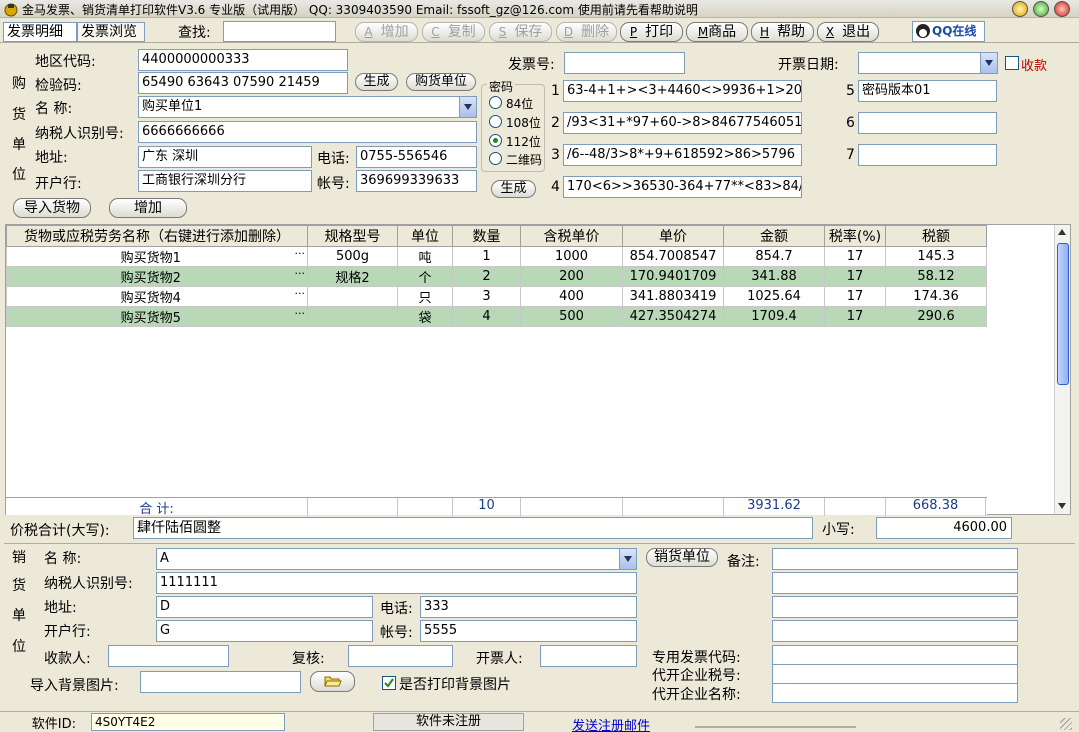 Image resolution: width=1079 pixels, height=732 pixels. I want to click on column-header: 单价, so click(673, 236).